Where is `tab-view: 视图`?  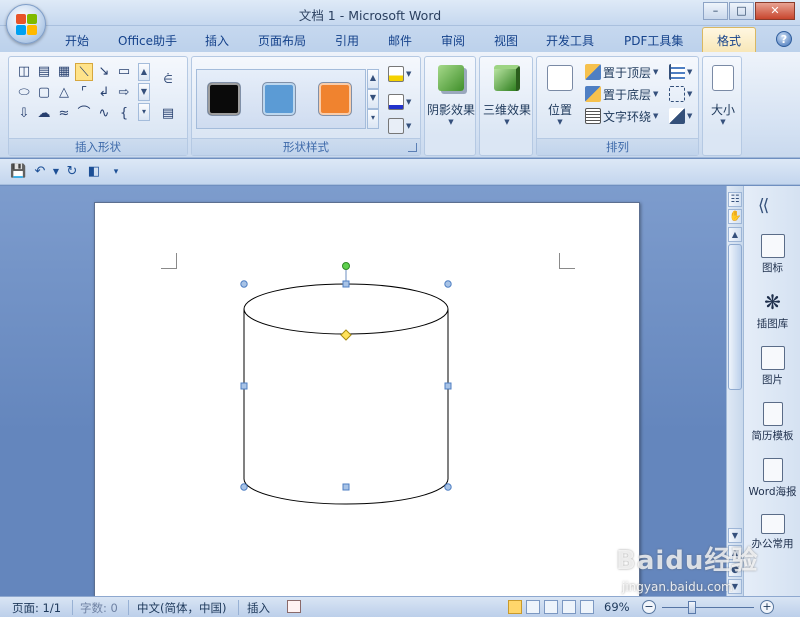 tab-view: 视图 is located at coordinates (506, 40).